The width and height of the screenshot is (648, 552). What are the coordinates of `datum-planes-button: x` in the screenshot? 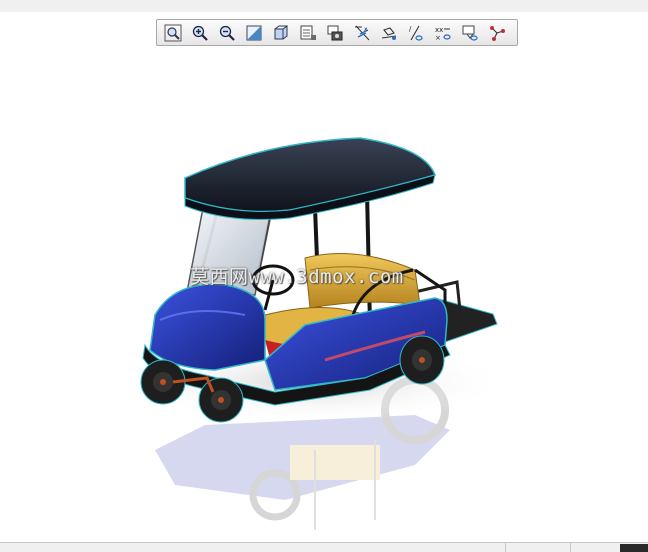 It's located at (362, 33).